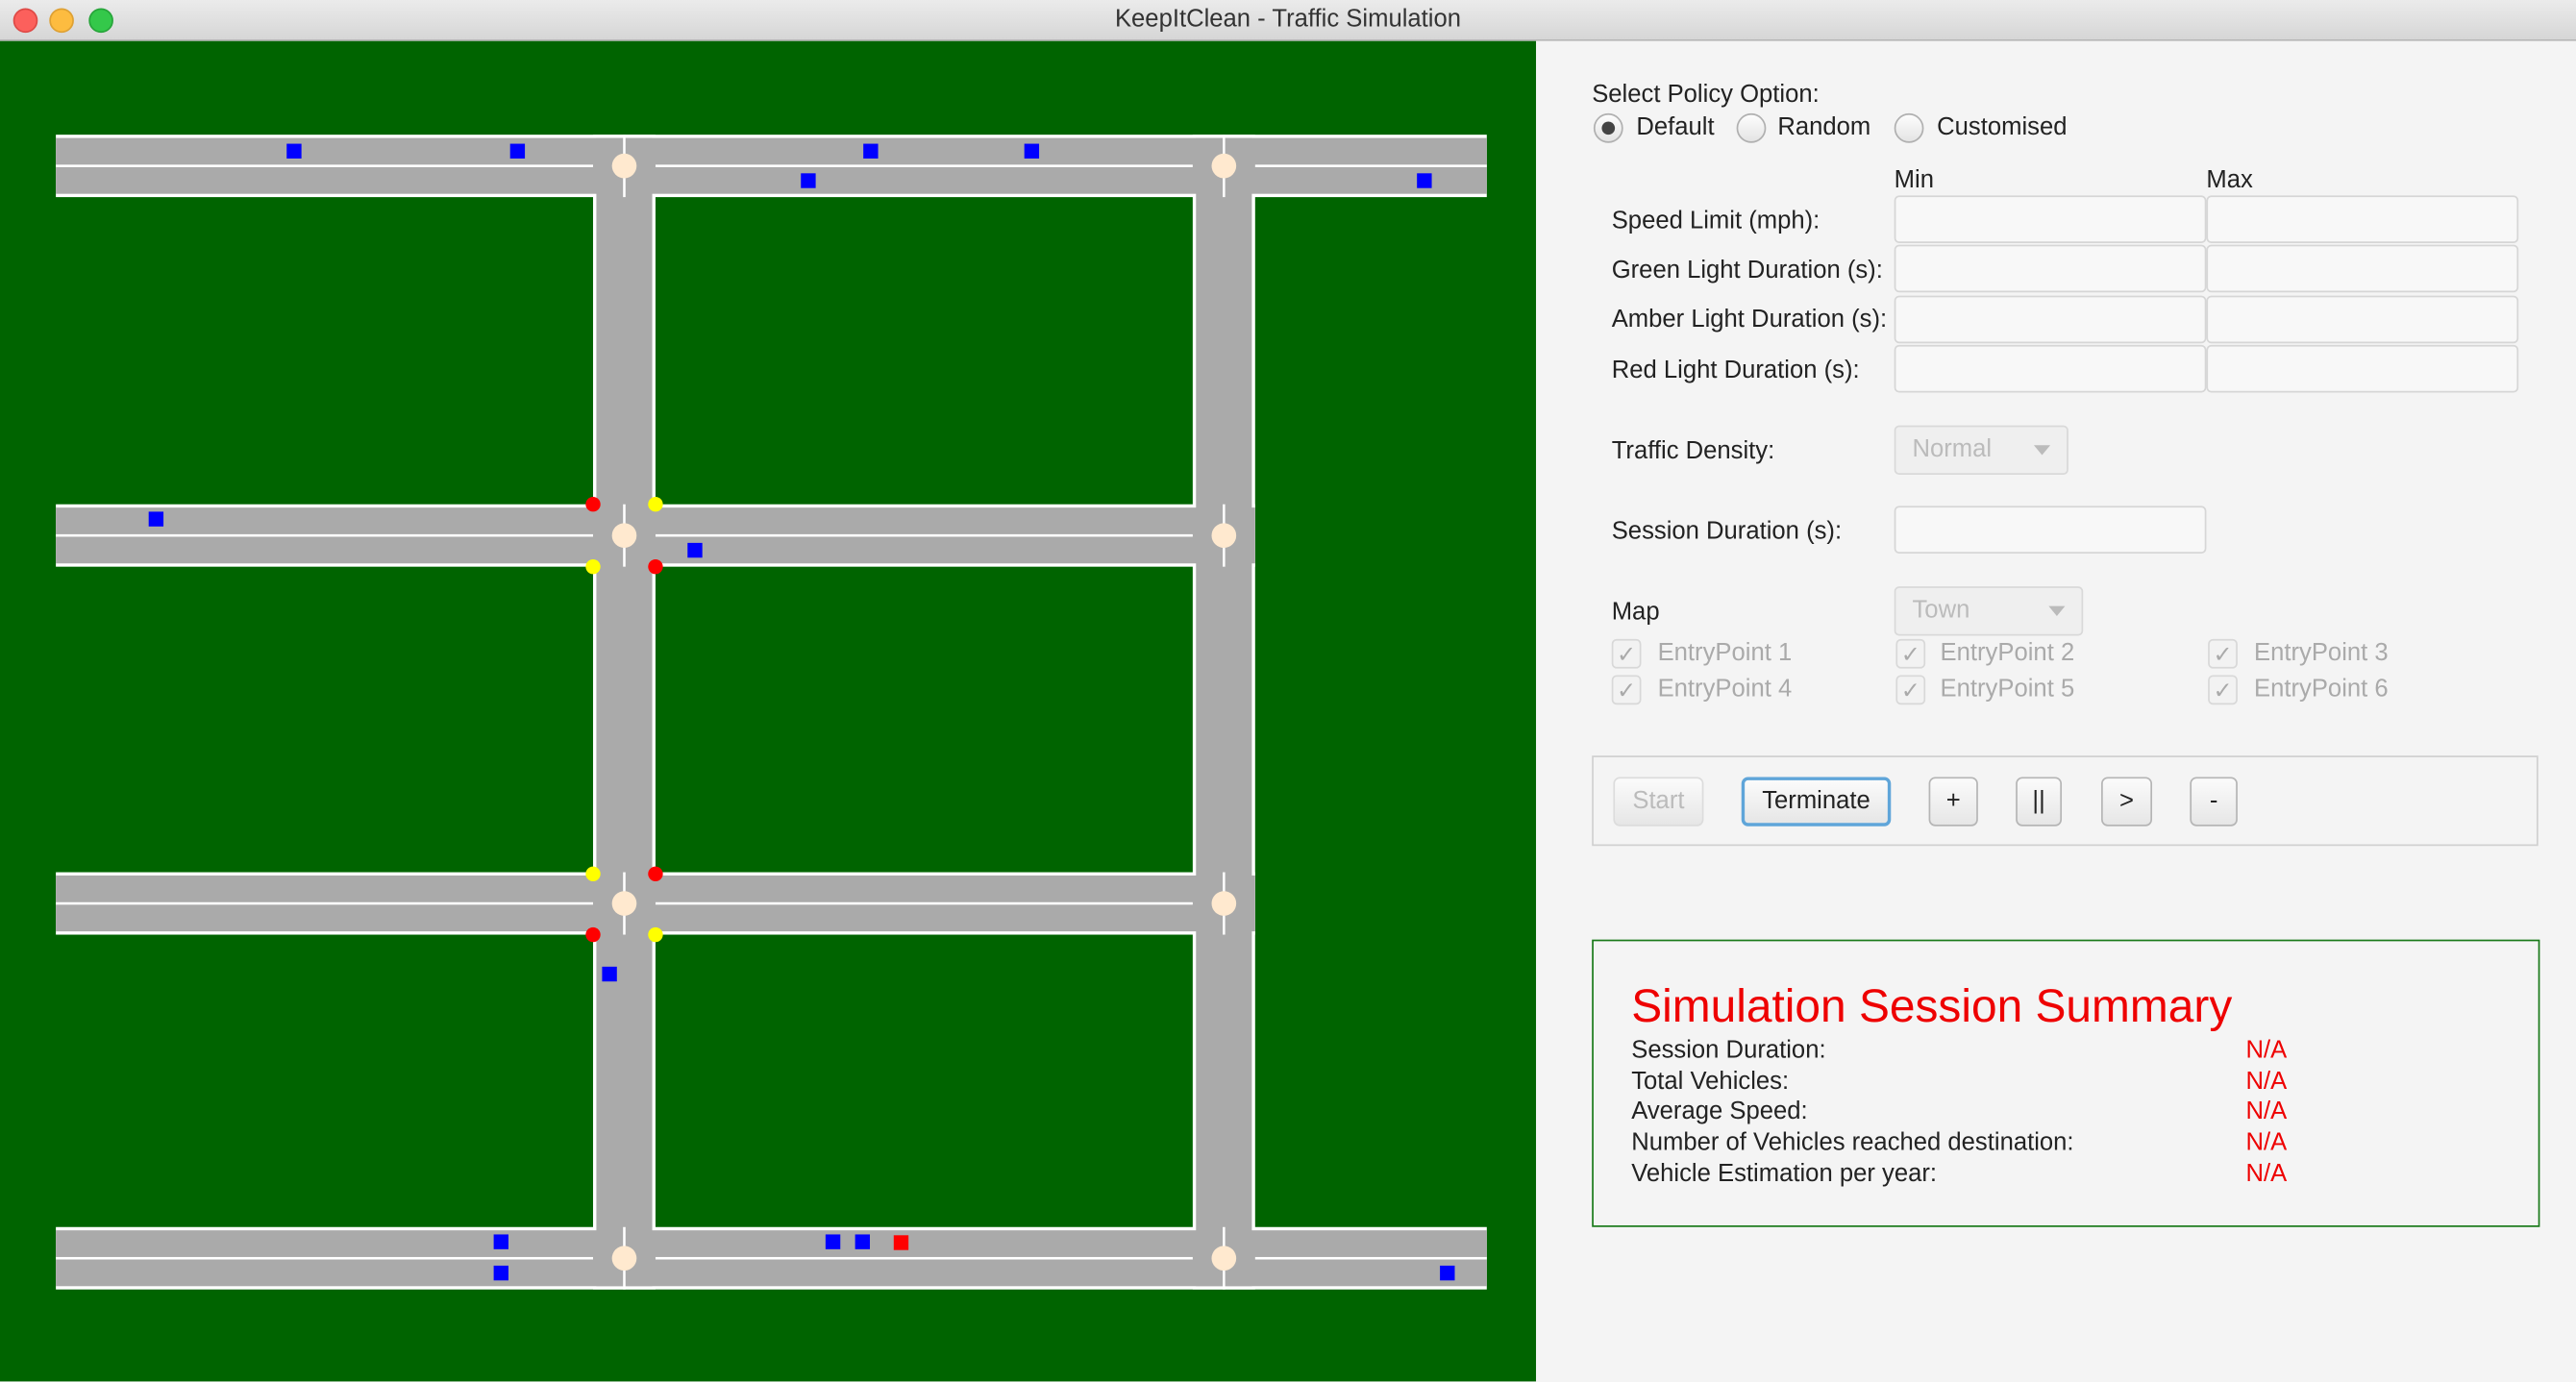  Describe the element at coordinates (2362, 368) in the screenshot. I see `red-light-max-input` at that location.